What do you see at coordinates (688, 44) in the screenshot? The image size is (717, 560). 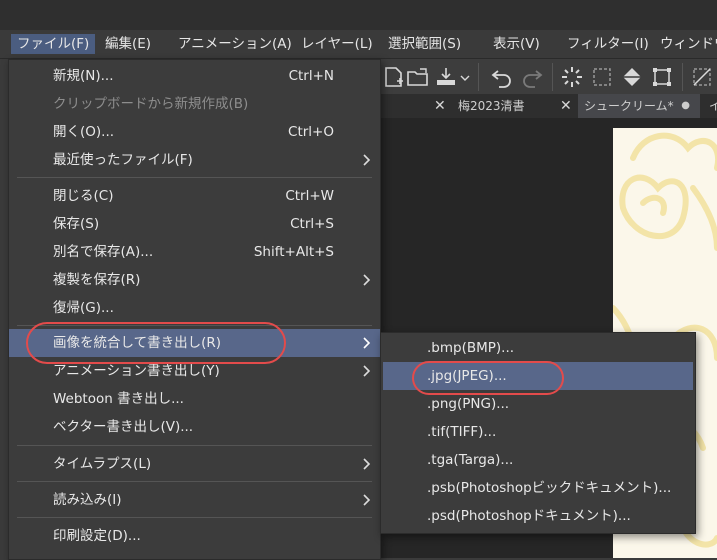 I see `menu-window: ウィンドウ` at bounding box center [688, 44].